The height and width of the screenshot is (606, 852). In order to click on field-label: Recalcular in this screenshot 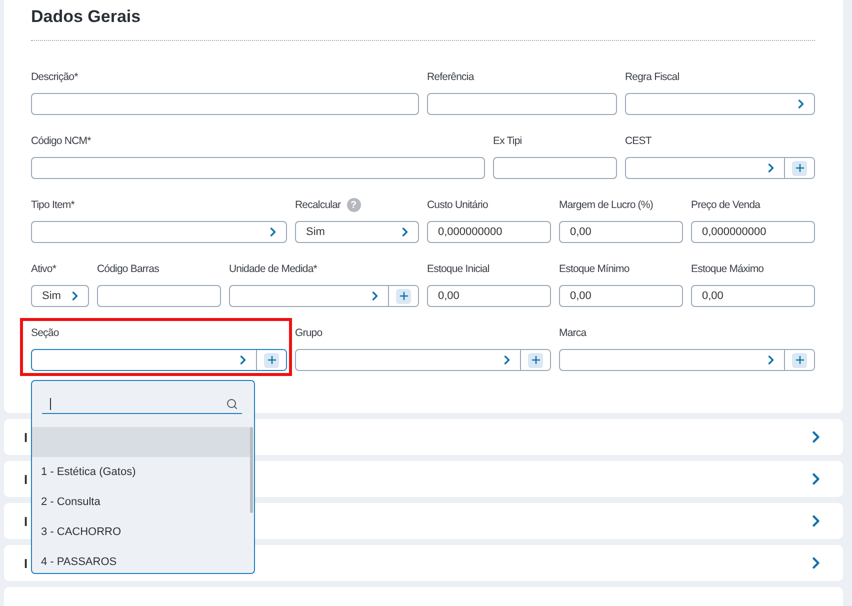, I will do `click(318, 205)`.